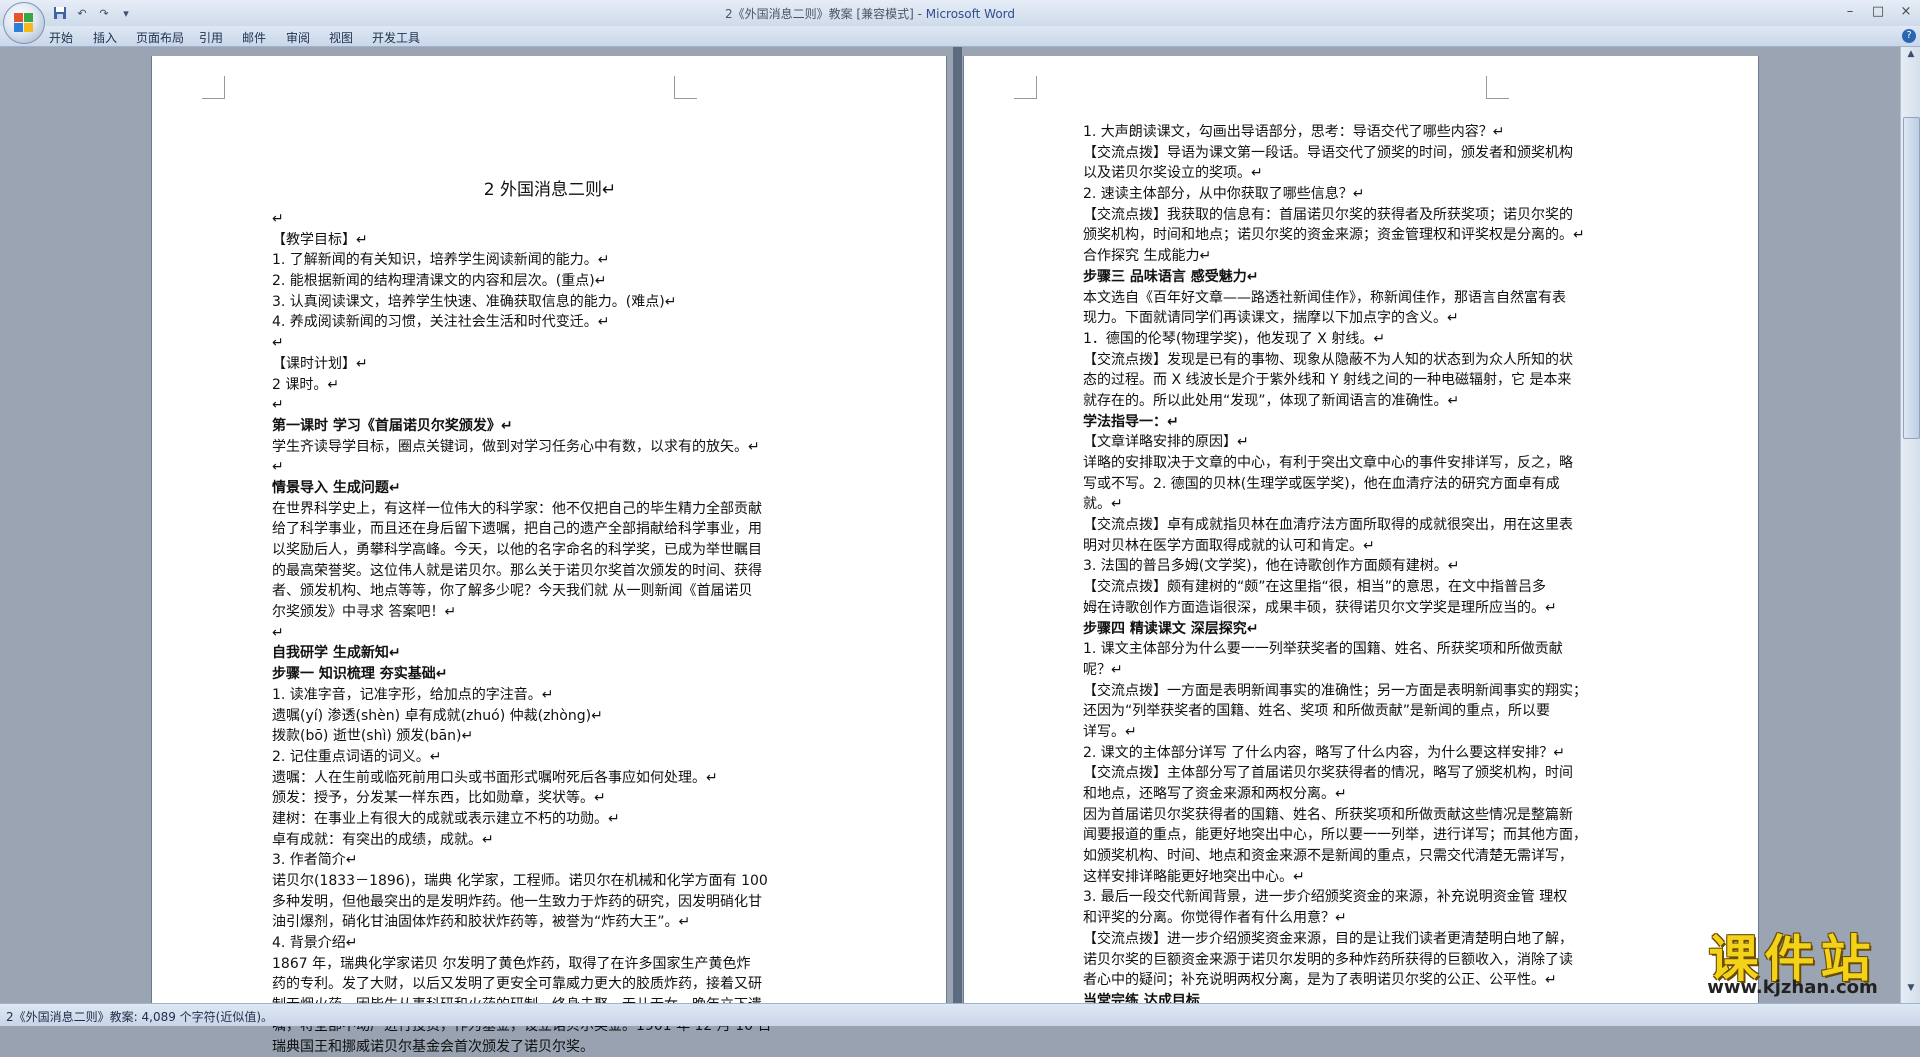 Image resolution: width=1920 pixels, height=1057 pixels. Describe the element at coordinates (550, 281) in the screenshot. I see `paragraph-line: 2. 能根据新闻的结构理清课文的内容和层次。(重点)↵` at that location.